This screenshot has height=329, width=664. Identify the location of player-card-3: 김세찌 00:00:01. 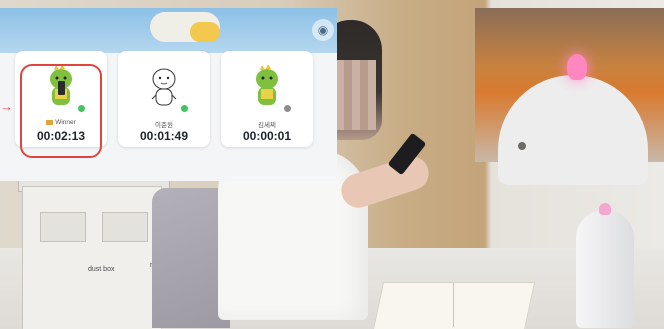
(267, 99).